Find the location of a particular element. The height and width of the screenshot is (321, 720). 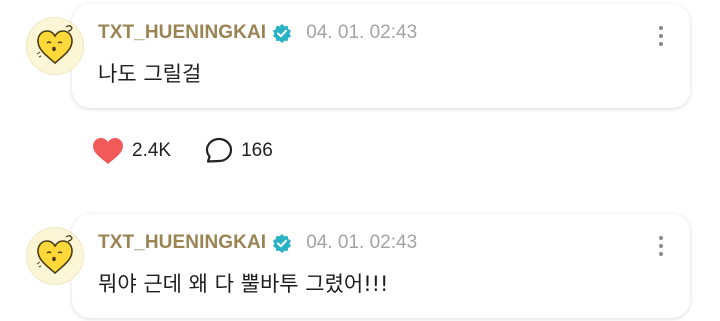

comment-count: 166 is located at coordinates (257, 150).